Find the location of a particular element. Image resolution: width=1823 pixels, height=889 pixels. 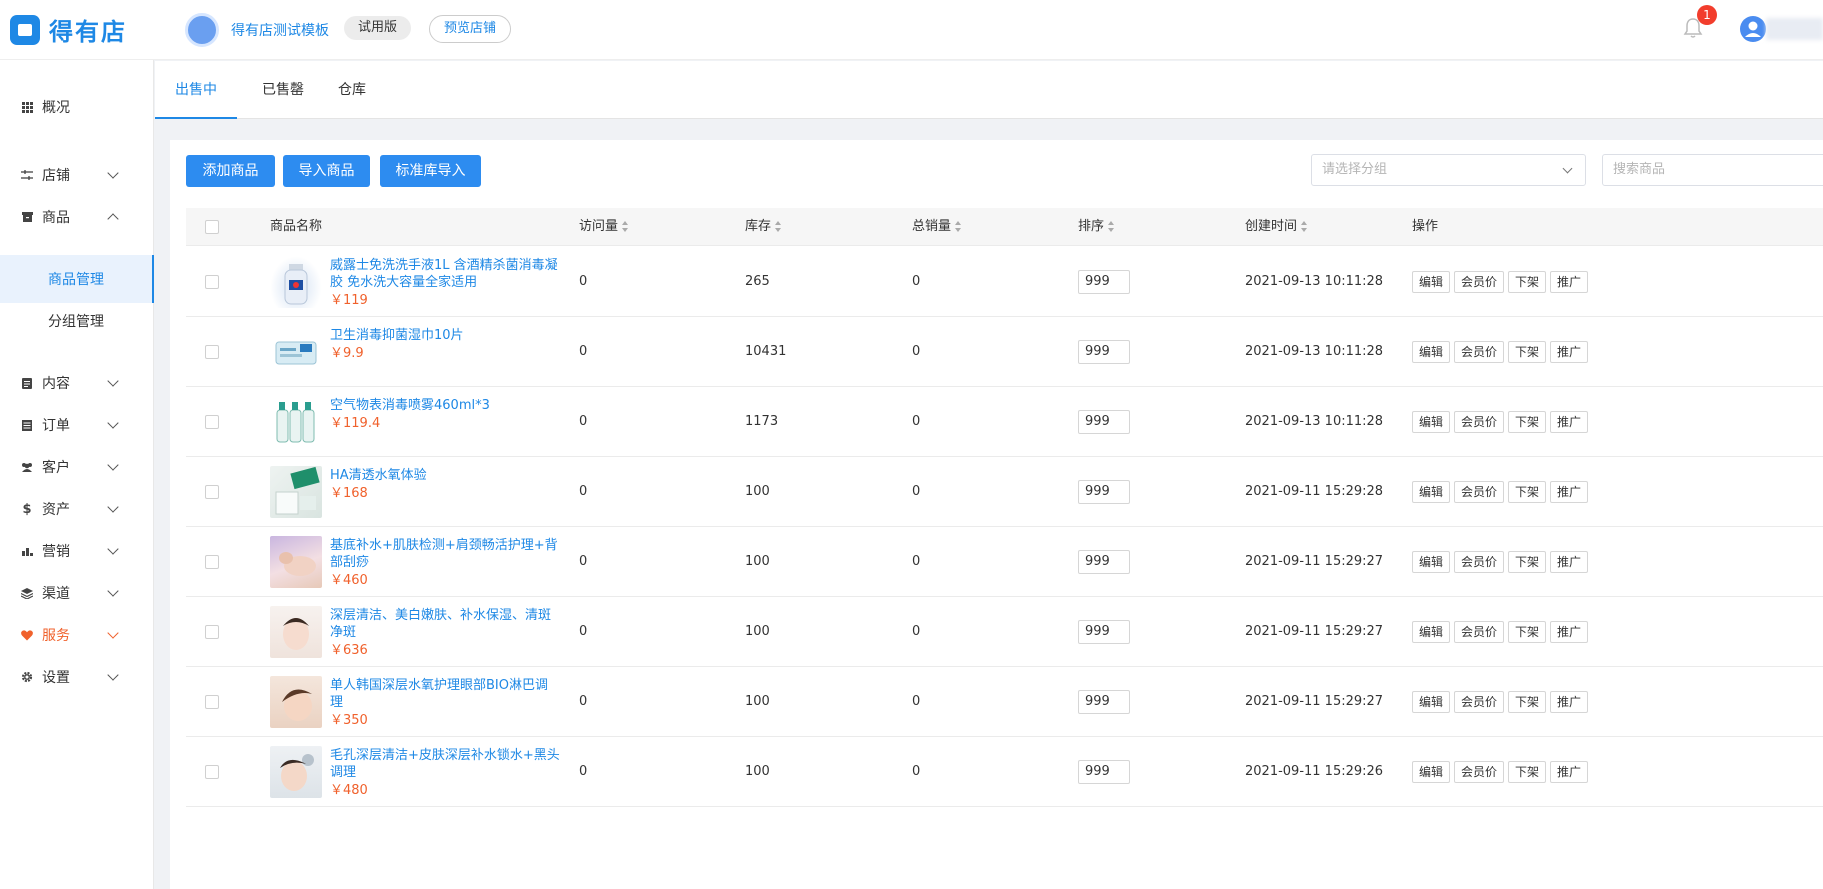

product-name-link: 基底补水+肌肤检测+肩颈畅活护理+背部刮痧 is located at coordinates (444, 554).